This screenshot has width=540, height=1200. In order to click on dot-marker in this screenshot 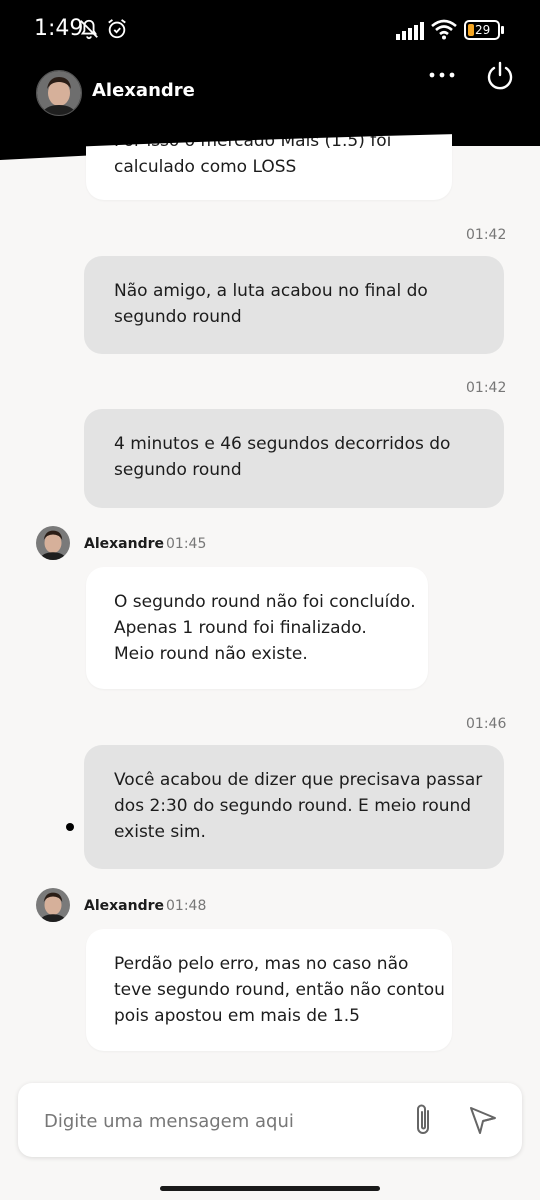, I will do `click(70, 827)`.